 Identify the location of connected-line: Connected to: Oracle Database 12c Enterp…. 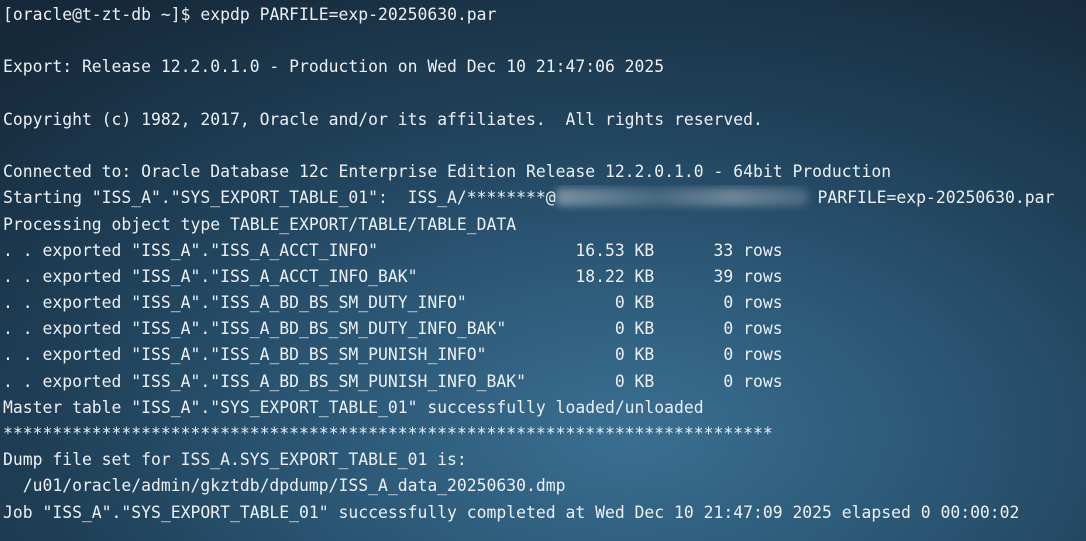
(447, 172).